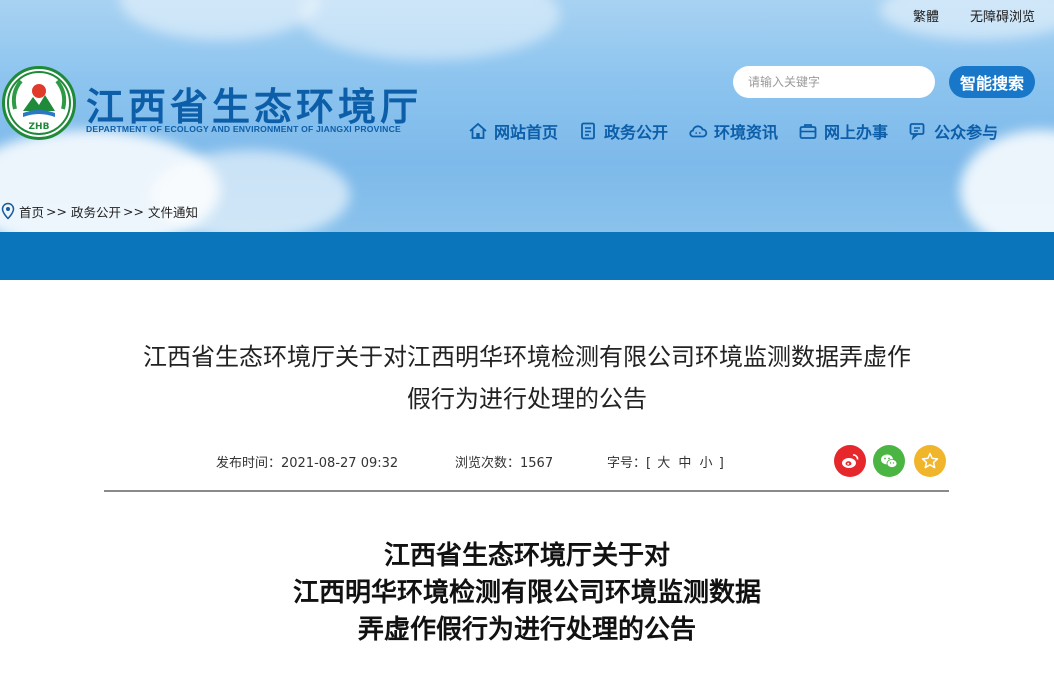 The height and width of the screenshot is (685, 1054). What do you see at coordinates (808, 131) in the screenshot?
I see `briefcase-icon` at bounding box center [808, 131].